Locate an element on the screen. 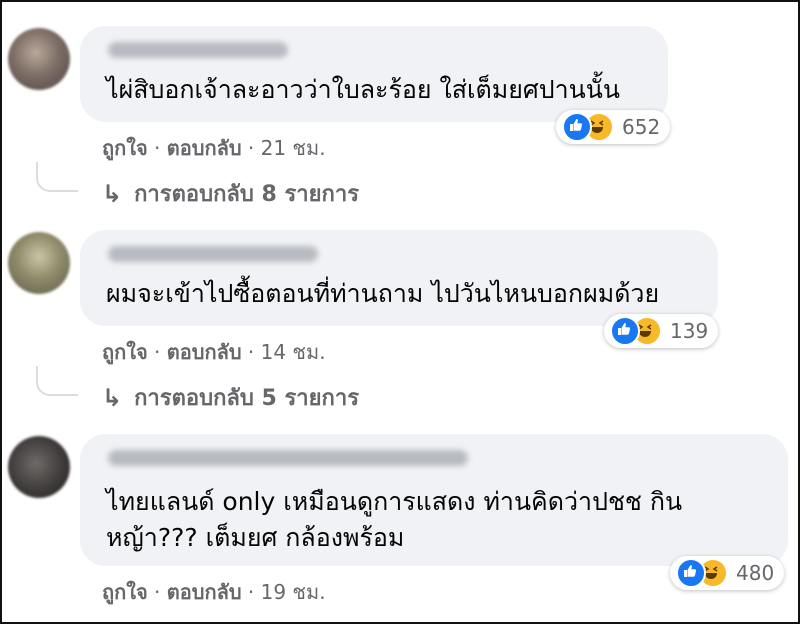 Image resolution: width=800 pixels, height=624 pixels. reaction-count: 652 is located at coordinates (641, 127).